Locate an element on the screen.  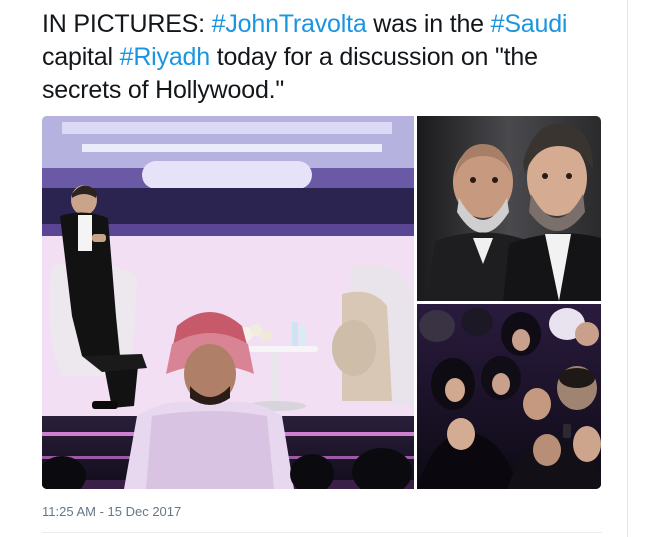
timeline-border is located at coordinates (627, 268).